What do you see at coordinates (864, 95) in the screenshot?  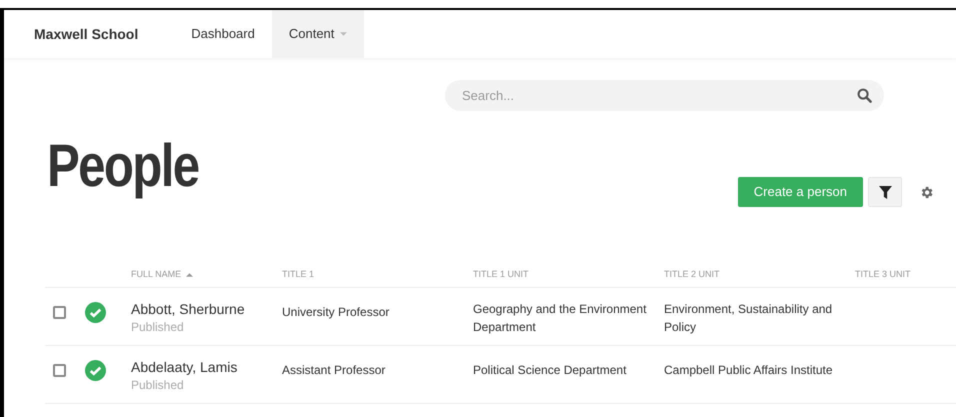 I see `search-icon` at bounding box center [864, 95].